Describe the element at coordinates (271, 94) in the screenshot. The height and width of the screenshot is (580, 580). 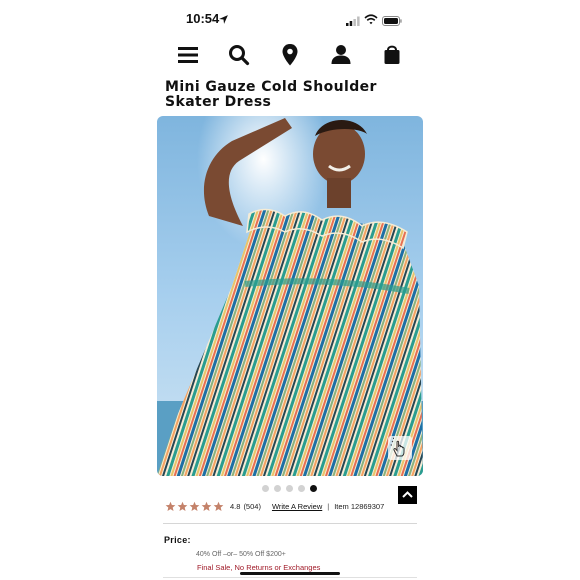
I see `product-title: Mini Gauze Cold Shoulder Skater Dress` at that location.